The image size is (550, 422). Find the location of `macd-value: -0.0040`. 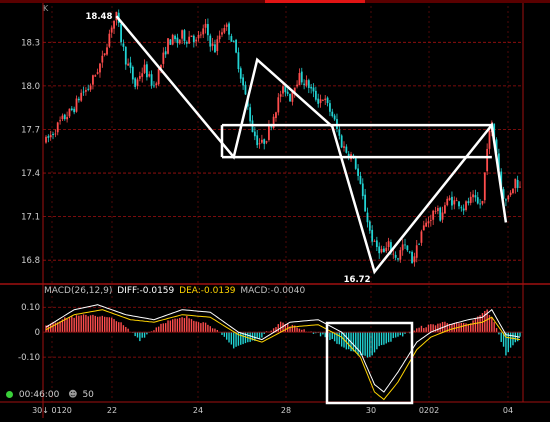

macd-value: -0.0040 is located at coordinates (288, 291).